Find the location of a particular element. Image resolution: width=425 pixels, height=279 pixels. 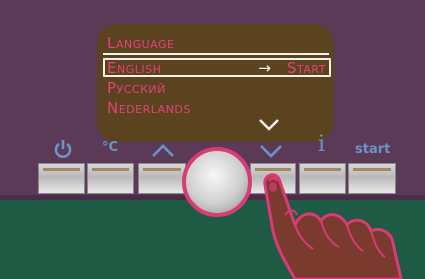

info-label: i is located at coordinates (322, 144).